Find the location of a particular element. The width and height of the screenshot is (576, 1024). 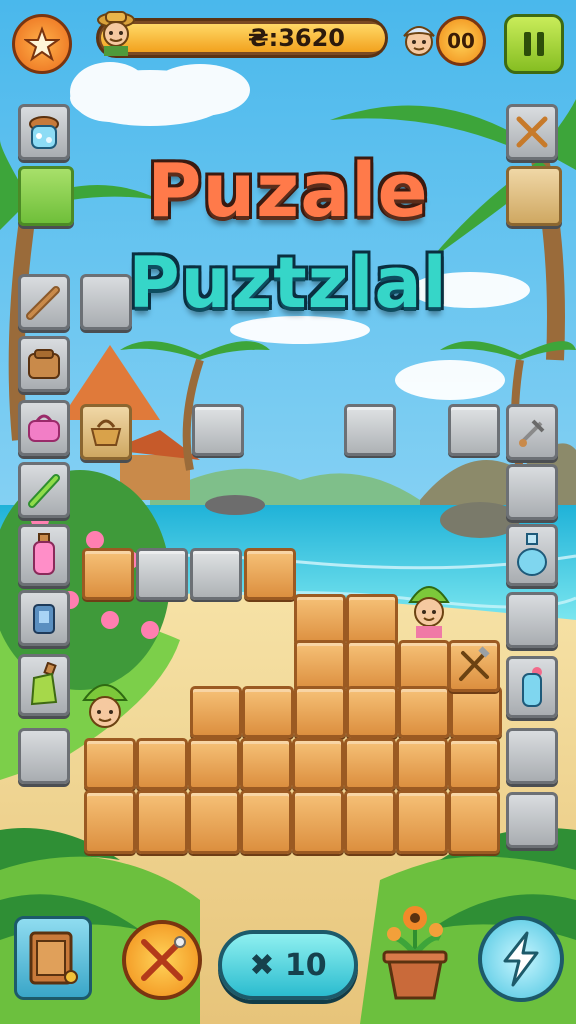

green-bottle-icon is located at coordinates (44, 684).